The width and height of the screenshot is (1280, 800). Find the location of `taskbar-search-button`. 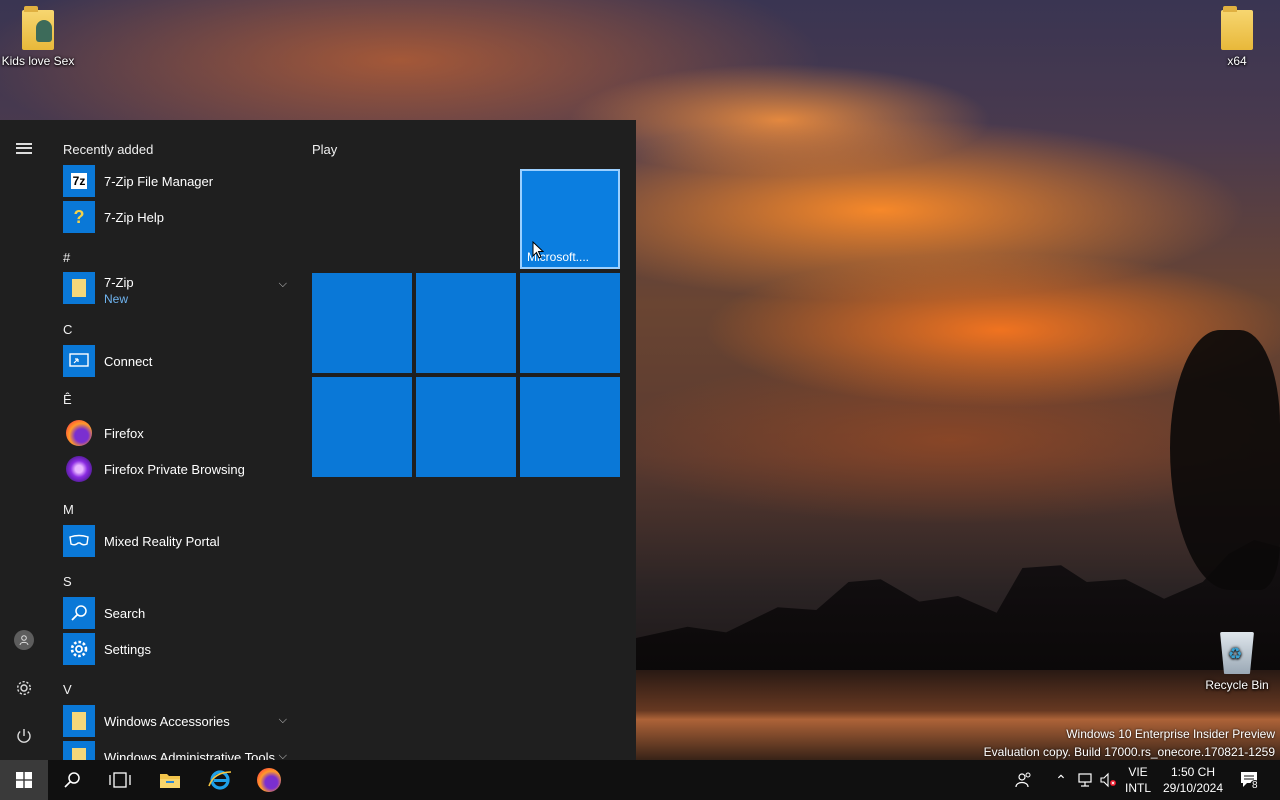

taskbar-search-button is located at coordinates (72, 780).